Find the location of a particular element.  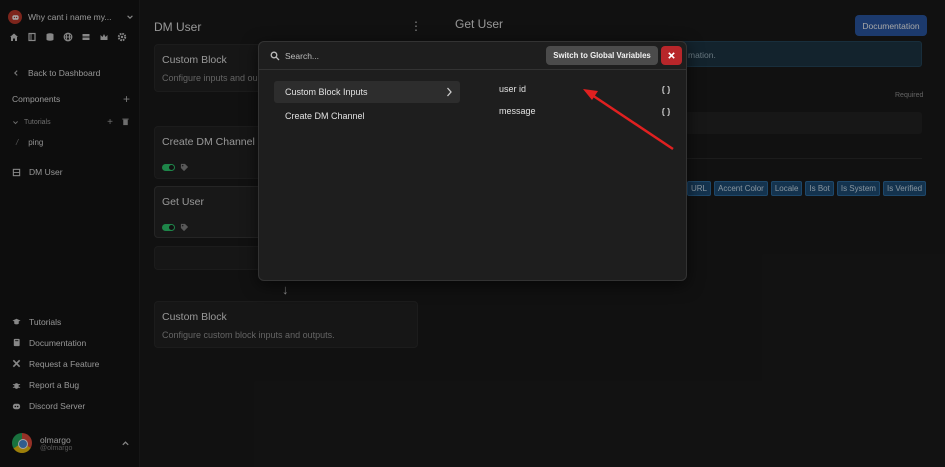

close-icon is located at coordinates (671, 55).